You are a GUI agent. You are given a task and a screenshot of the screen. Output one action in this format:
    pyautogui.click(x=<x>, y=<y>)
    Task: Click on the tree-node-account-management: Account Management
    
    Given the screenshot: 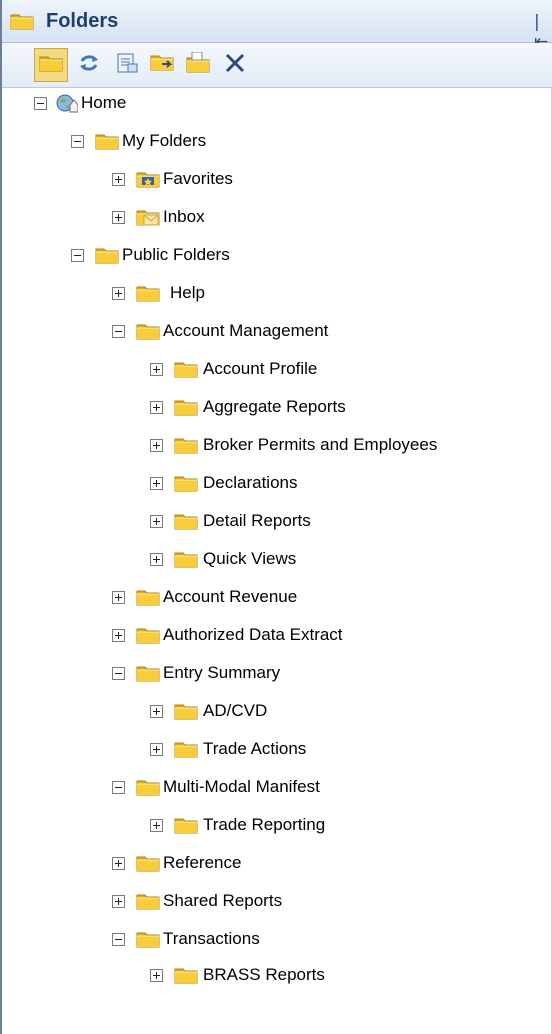 What is the action you would take?
    pyautogui.click(x=220, y=331)
    